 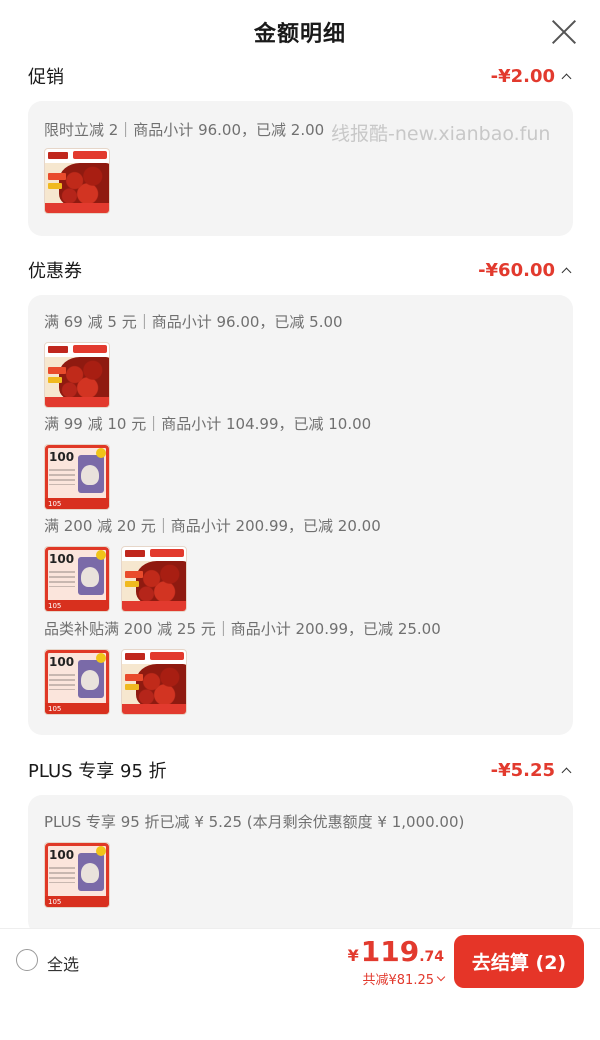 I want to click on section-amount-plus: -¥5.25, so click(x=531, y=770).